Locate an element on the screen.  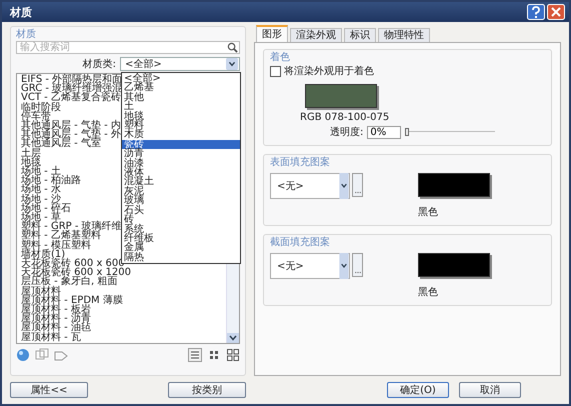
class-option: 液体 is located at coordinates (181, 173).